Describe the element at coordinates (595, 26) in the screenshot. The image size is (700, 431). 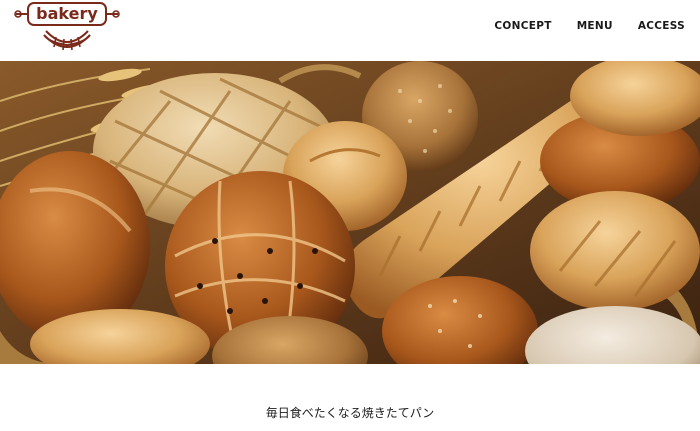
I see `nav-link-menu: MENU` at that location.